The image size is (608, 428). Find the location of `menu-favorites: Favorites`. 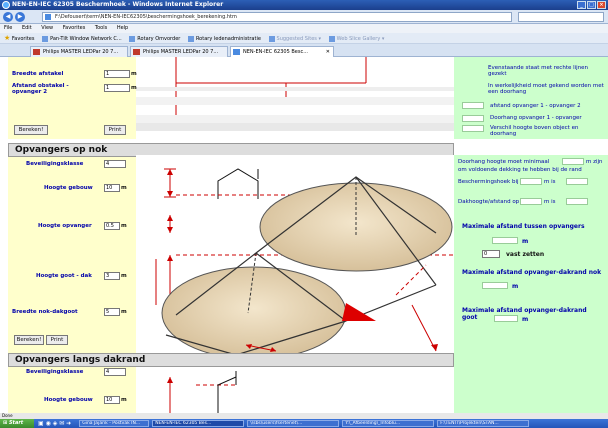

menu-favorites: Favorites is located at coordinates (74, 28).